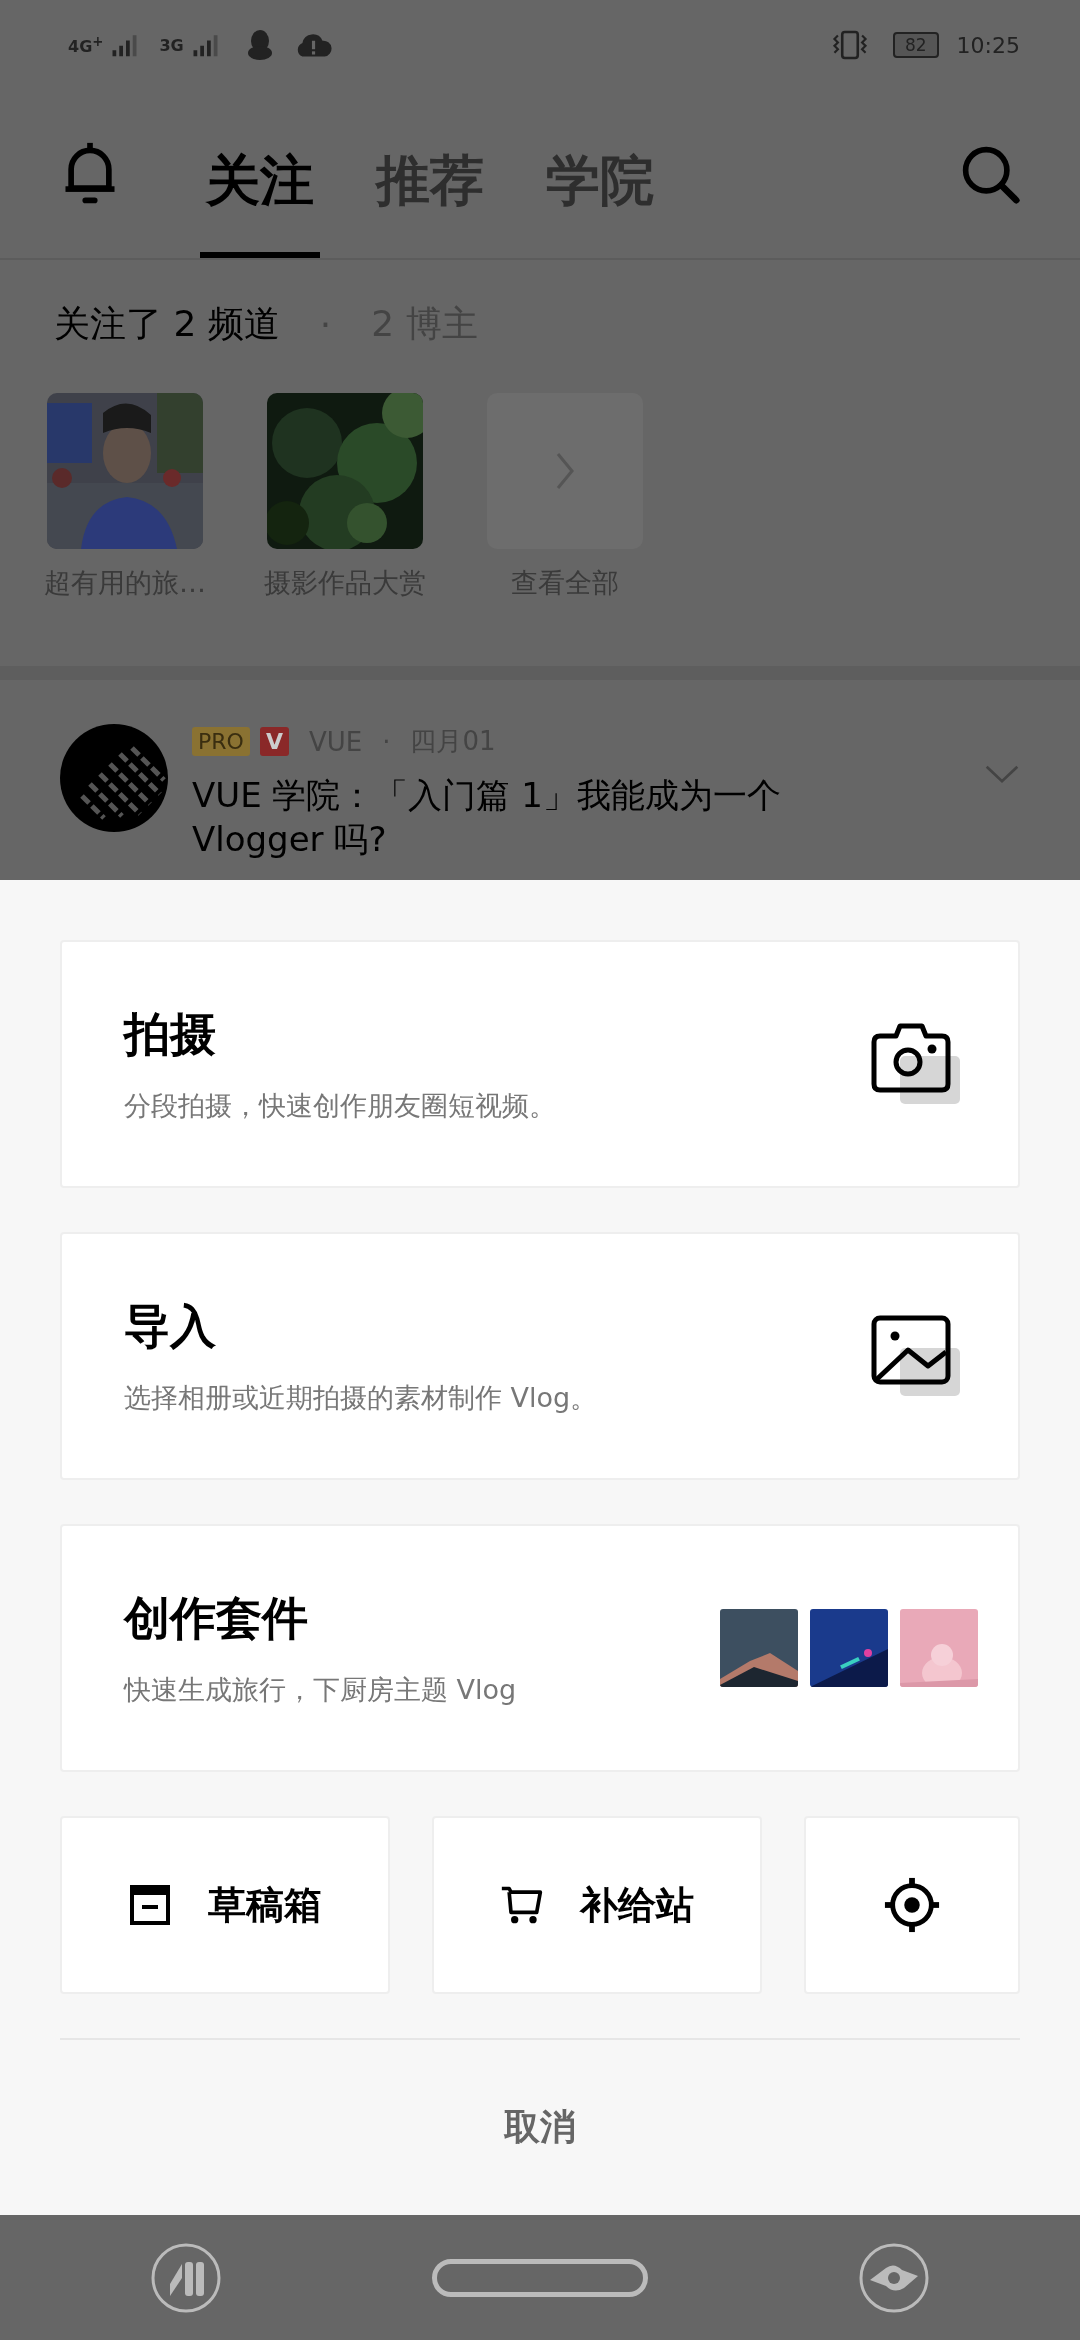  Describe the element at coordinates (915, 1064) in the screenshot. I see `camera-icon` at that location.